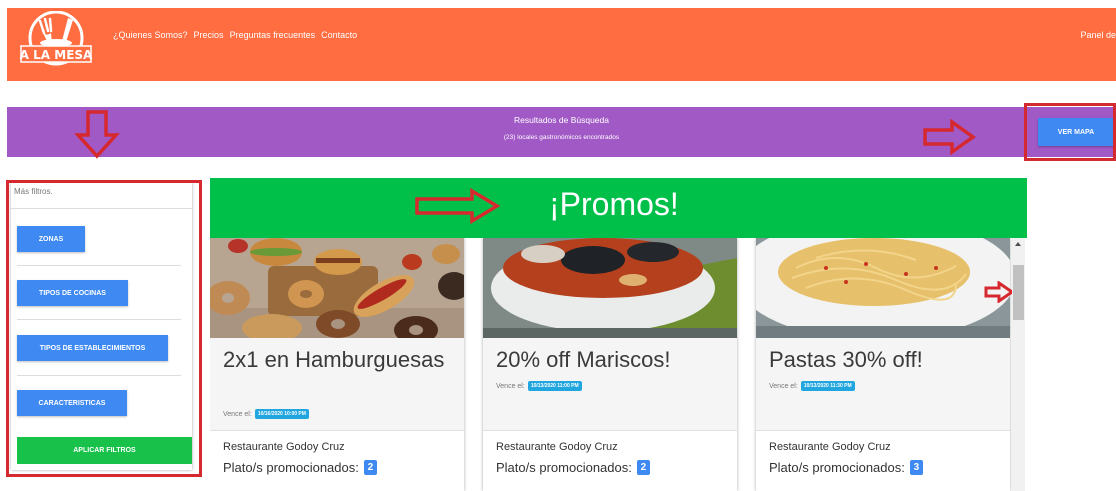  I want to click on promo-expiry: Vence el: 10/16/2020 10:00 PM, so click(266, 414).